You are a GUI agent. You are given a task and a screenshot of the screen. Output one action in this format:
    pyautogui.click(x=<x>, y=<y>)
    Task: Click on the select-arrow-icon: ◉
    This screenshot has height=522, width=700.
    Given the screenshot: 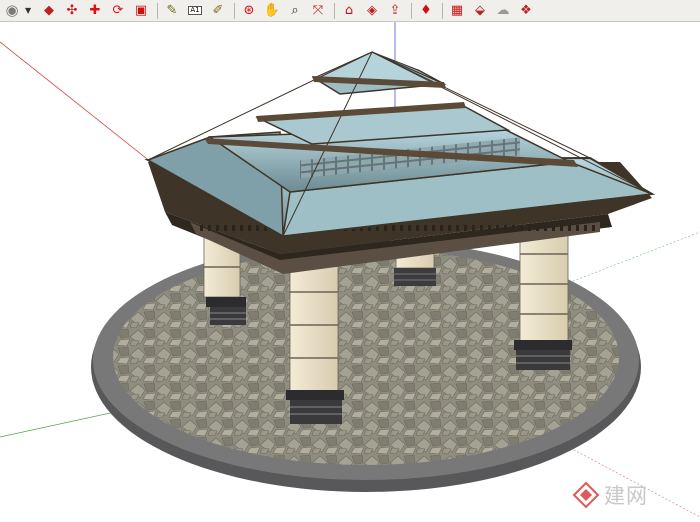 What is the action you would take?
    pyautogui.click(x=12, y=10)
    